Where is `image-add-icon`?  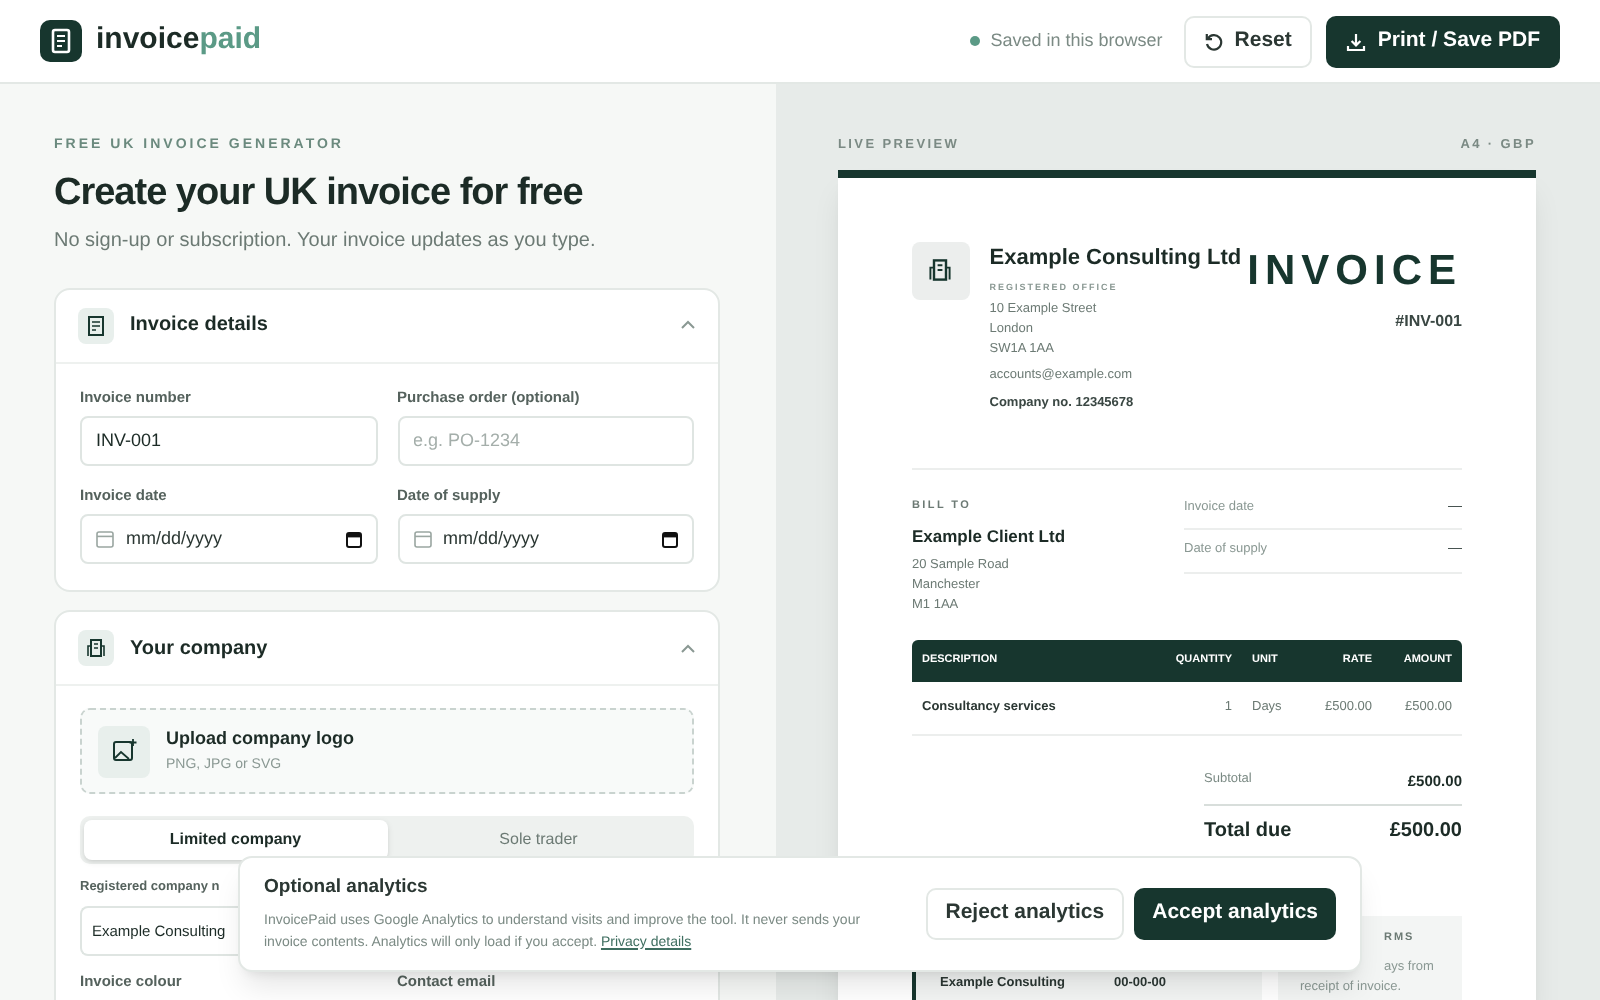
image-add-icon is located at coordinates (124, 751).